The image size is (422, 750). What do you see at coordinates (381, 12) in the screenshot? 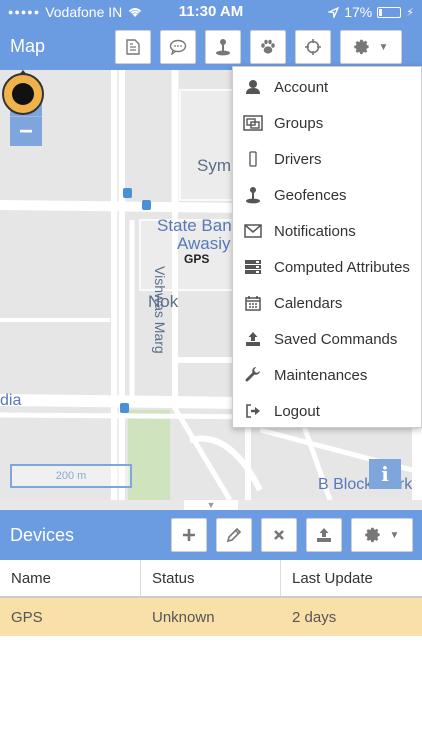
I see `battery-fill` at bounding box center [381, 12].